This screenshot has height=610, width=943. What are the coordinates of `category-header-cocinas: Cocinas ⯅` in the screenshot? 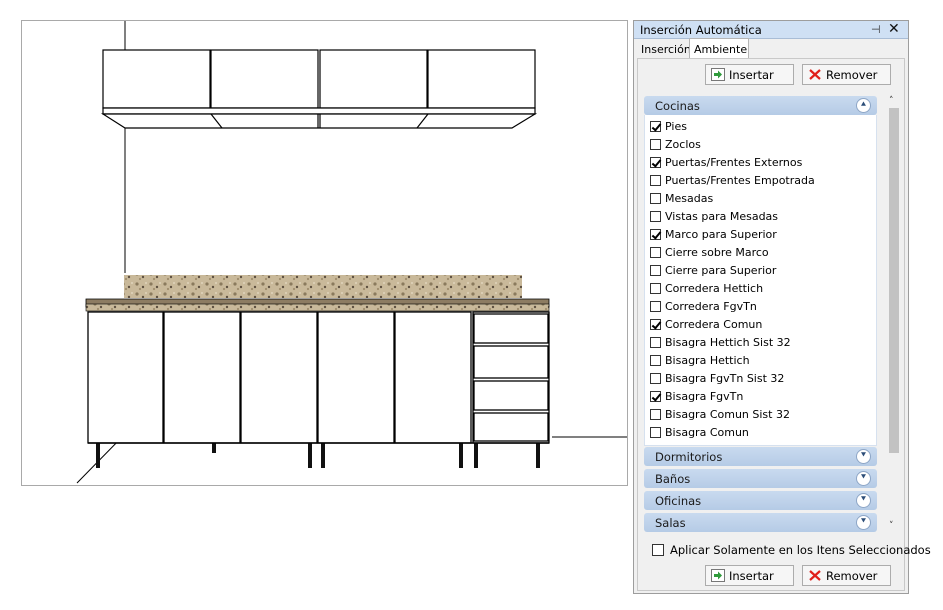 It's located at (760, 105).